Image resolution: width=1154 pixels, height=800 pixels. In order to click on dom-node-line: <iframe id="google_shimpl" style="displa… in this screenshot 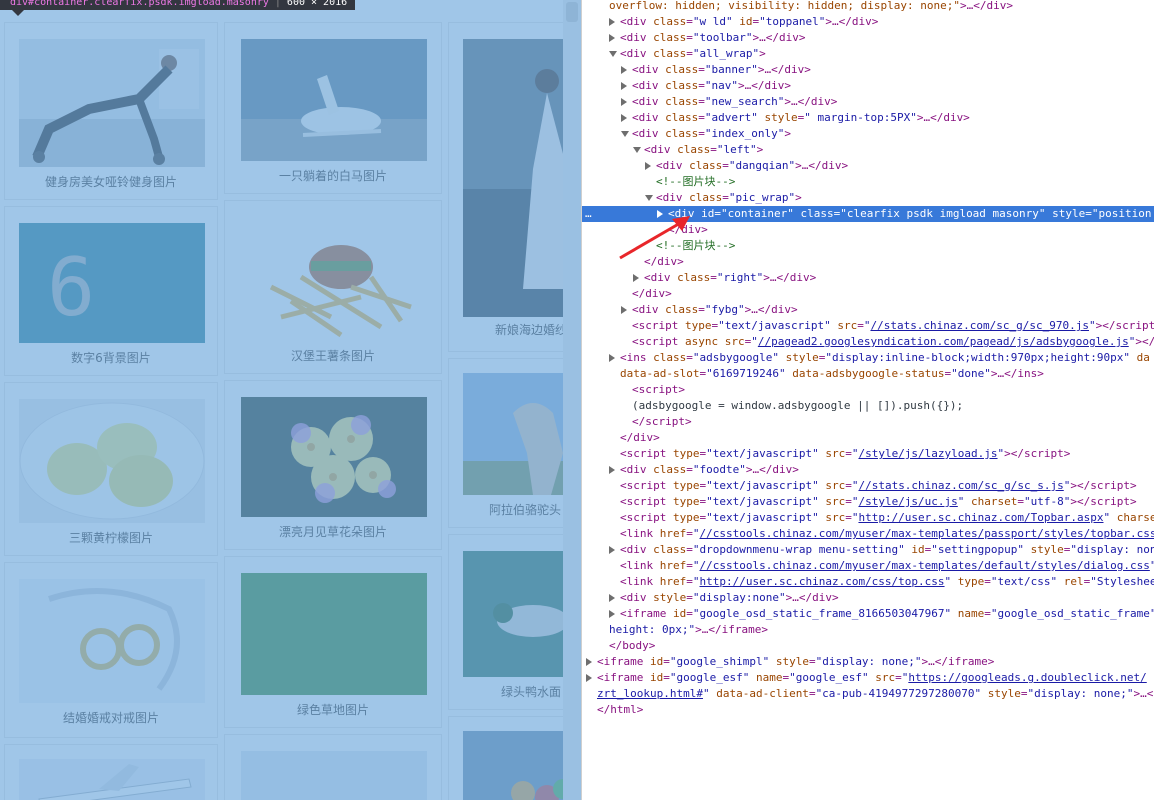, I will do `click(868, 662)`.